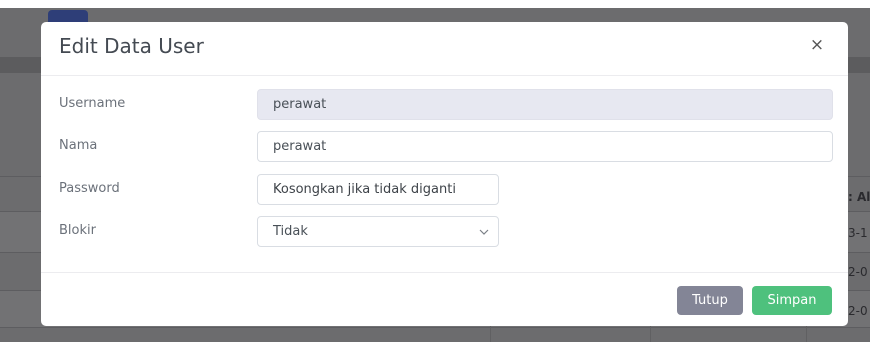 This screenshot has height=342, width=870. What do you see at coordinates (131, 46) in the screenshot?
I see `modal-title: Edit Data User` at bounding box center [131, 46].